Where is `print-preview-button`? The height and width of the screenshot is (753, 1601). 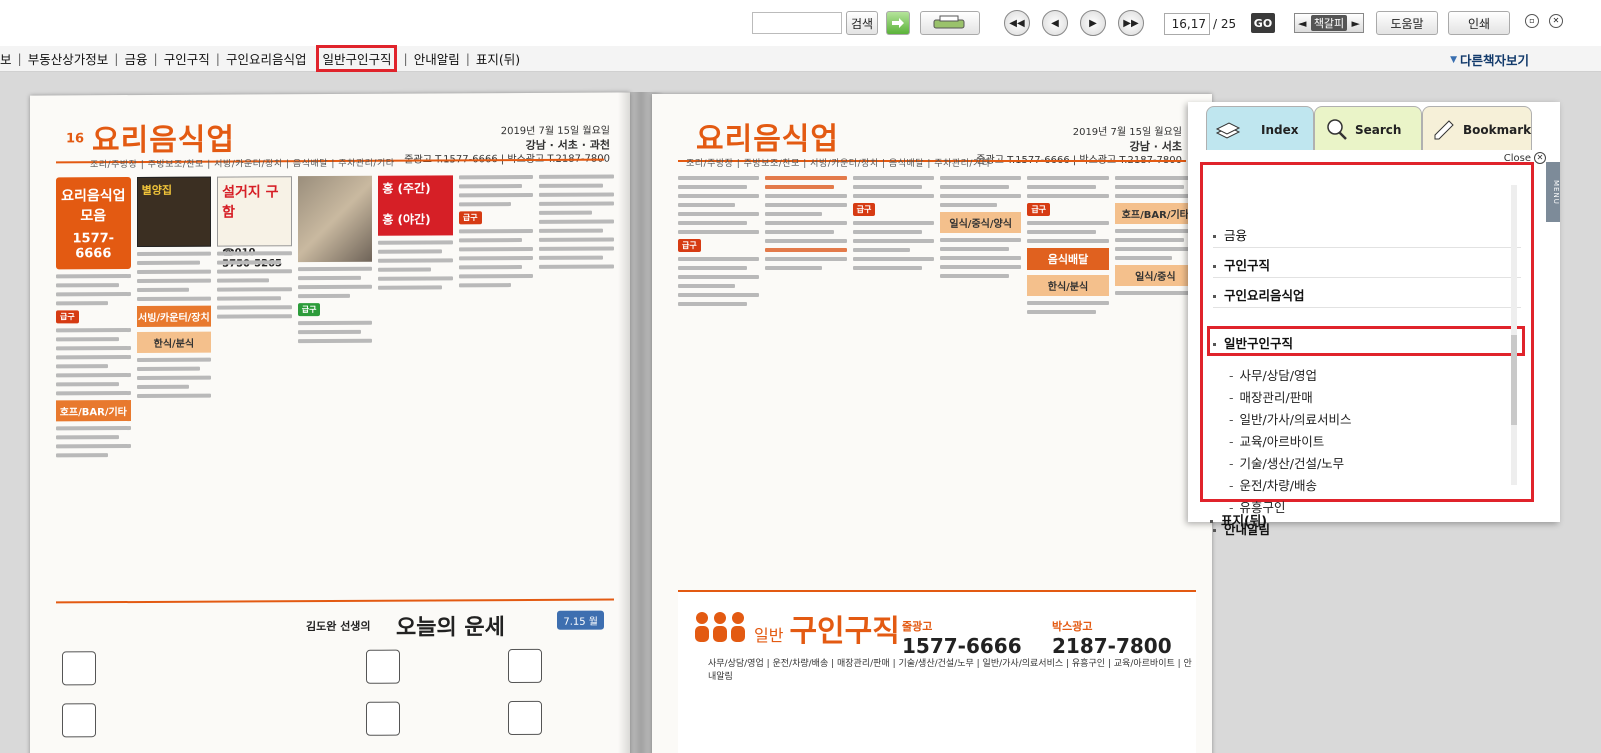 print-preview-button is located at coordinates (950, 23).